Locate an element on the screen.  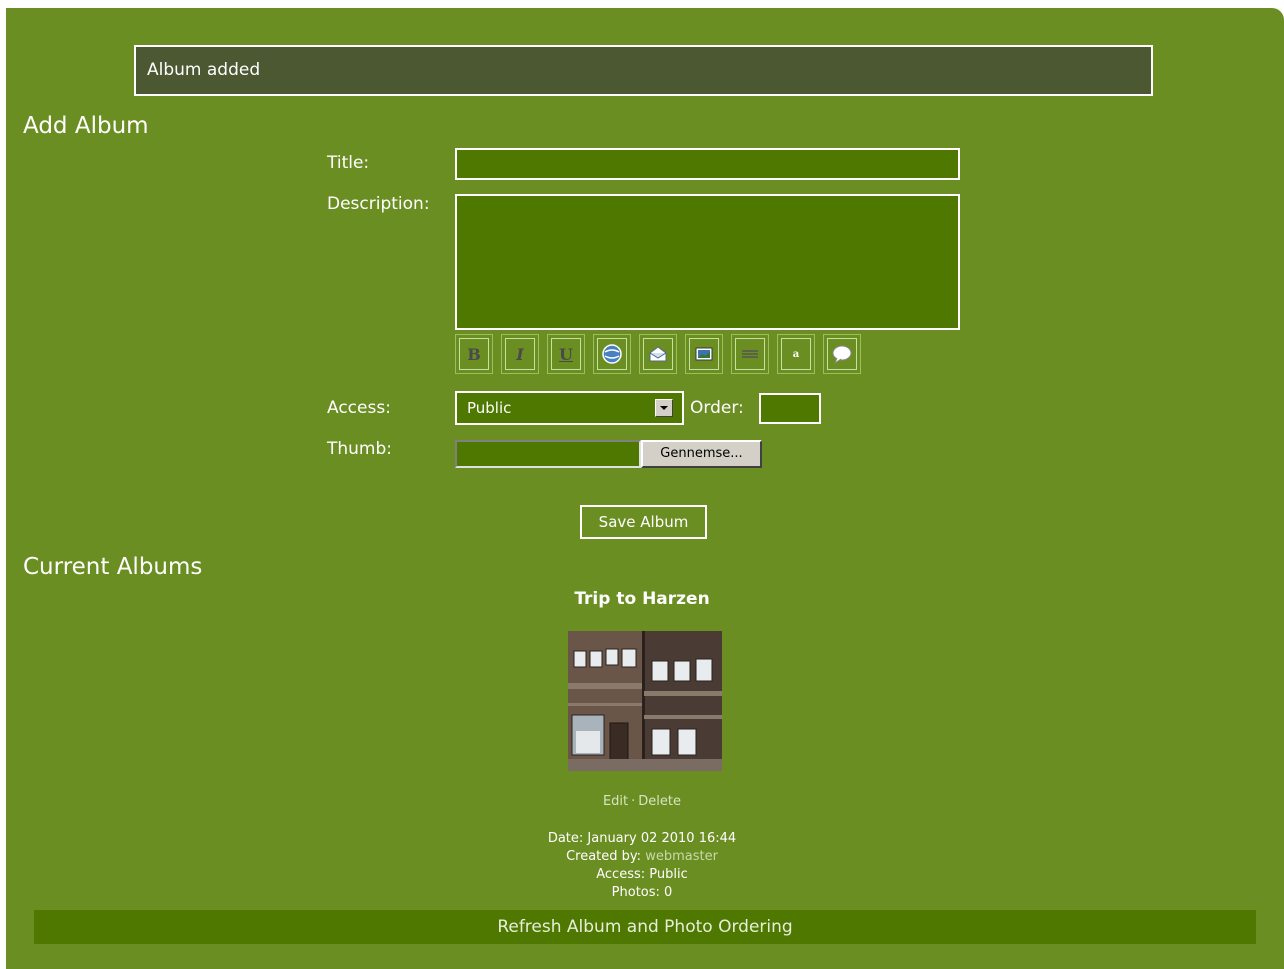
small-text-button: a is located at coordinates (796, 354).